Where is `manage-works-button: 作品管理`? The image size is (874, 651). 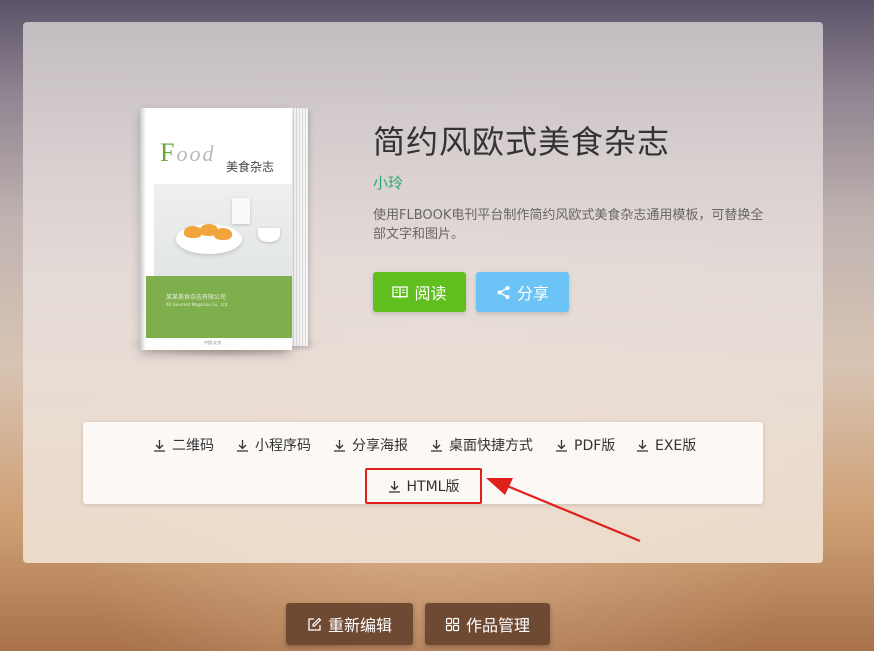 manage-works-button: 作品管理 is located at coordinates (487, 624).